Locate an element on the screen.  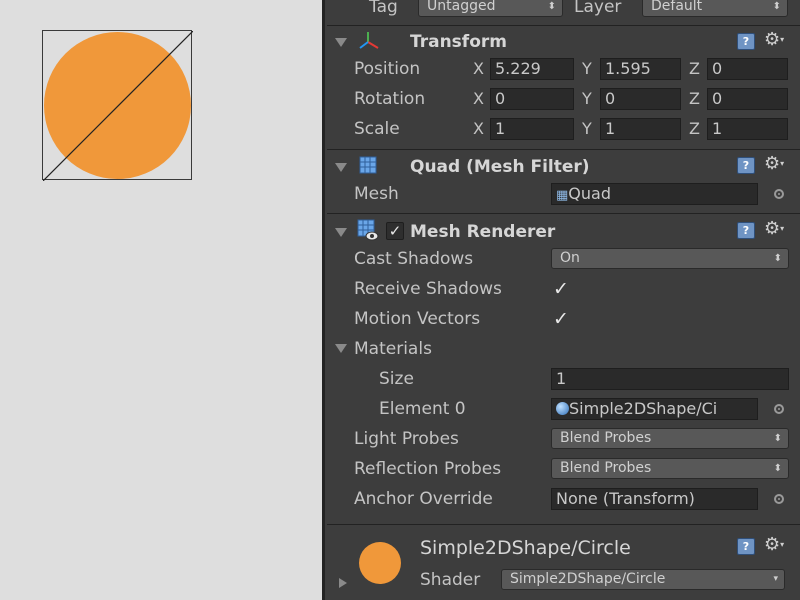
shader-dropdown: Simple2DShape/Circle ▾ is located at coordinates (643, 579).